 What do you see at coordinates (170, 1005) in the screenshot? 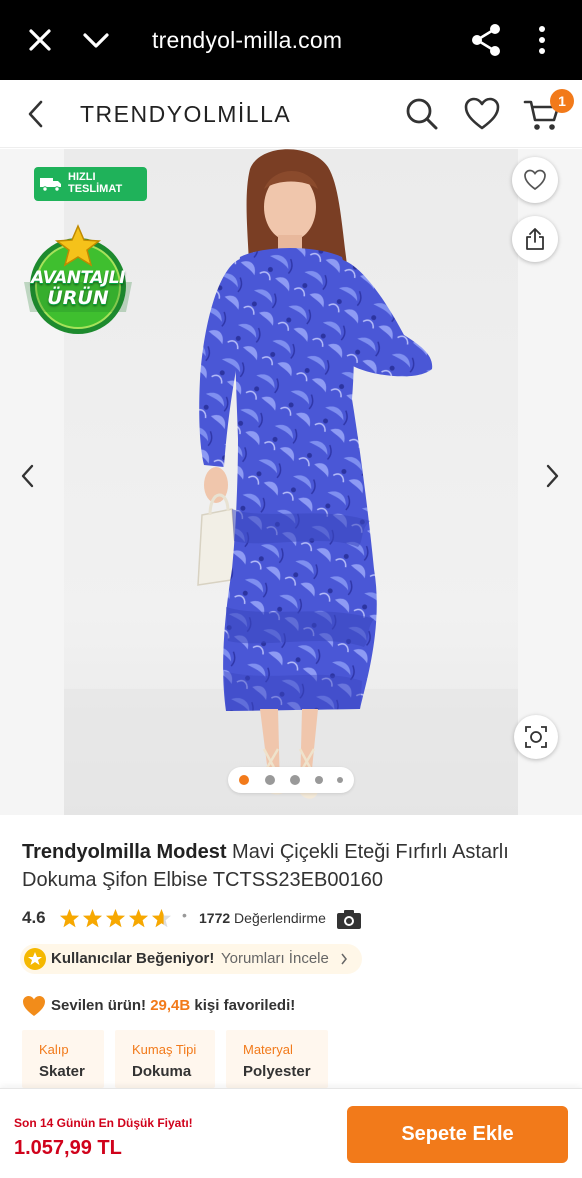
I see `favorites-count: 29,4B` at bounding box center [170, 1005].